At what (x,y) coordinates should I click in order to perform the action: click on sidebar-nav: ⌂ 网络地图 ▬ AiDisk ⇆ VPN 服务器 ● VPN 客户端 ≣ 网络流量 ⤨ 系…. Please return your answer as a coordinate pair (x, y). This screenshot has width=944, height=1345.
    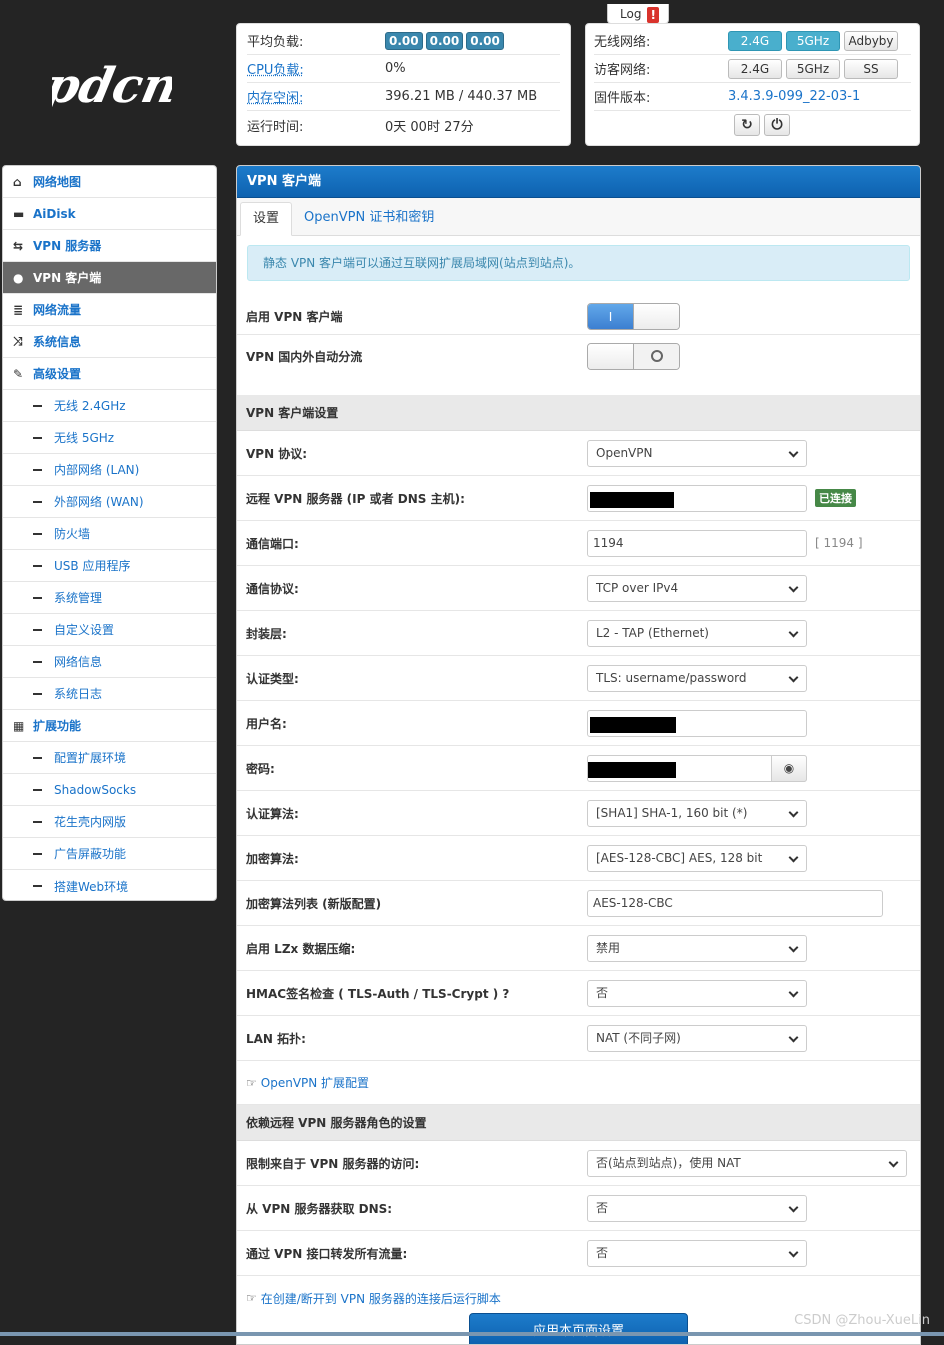
    Looking at the image, I should click on (109, 533).